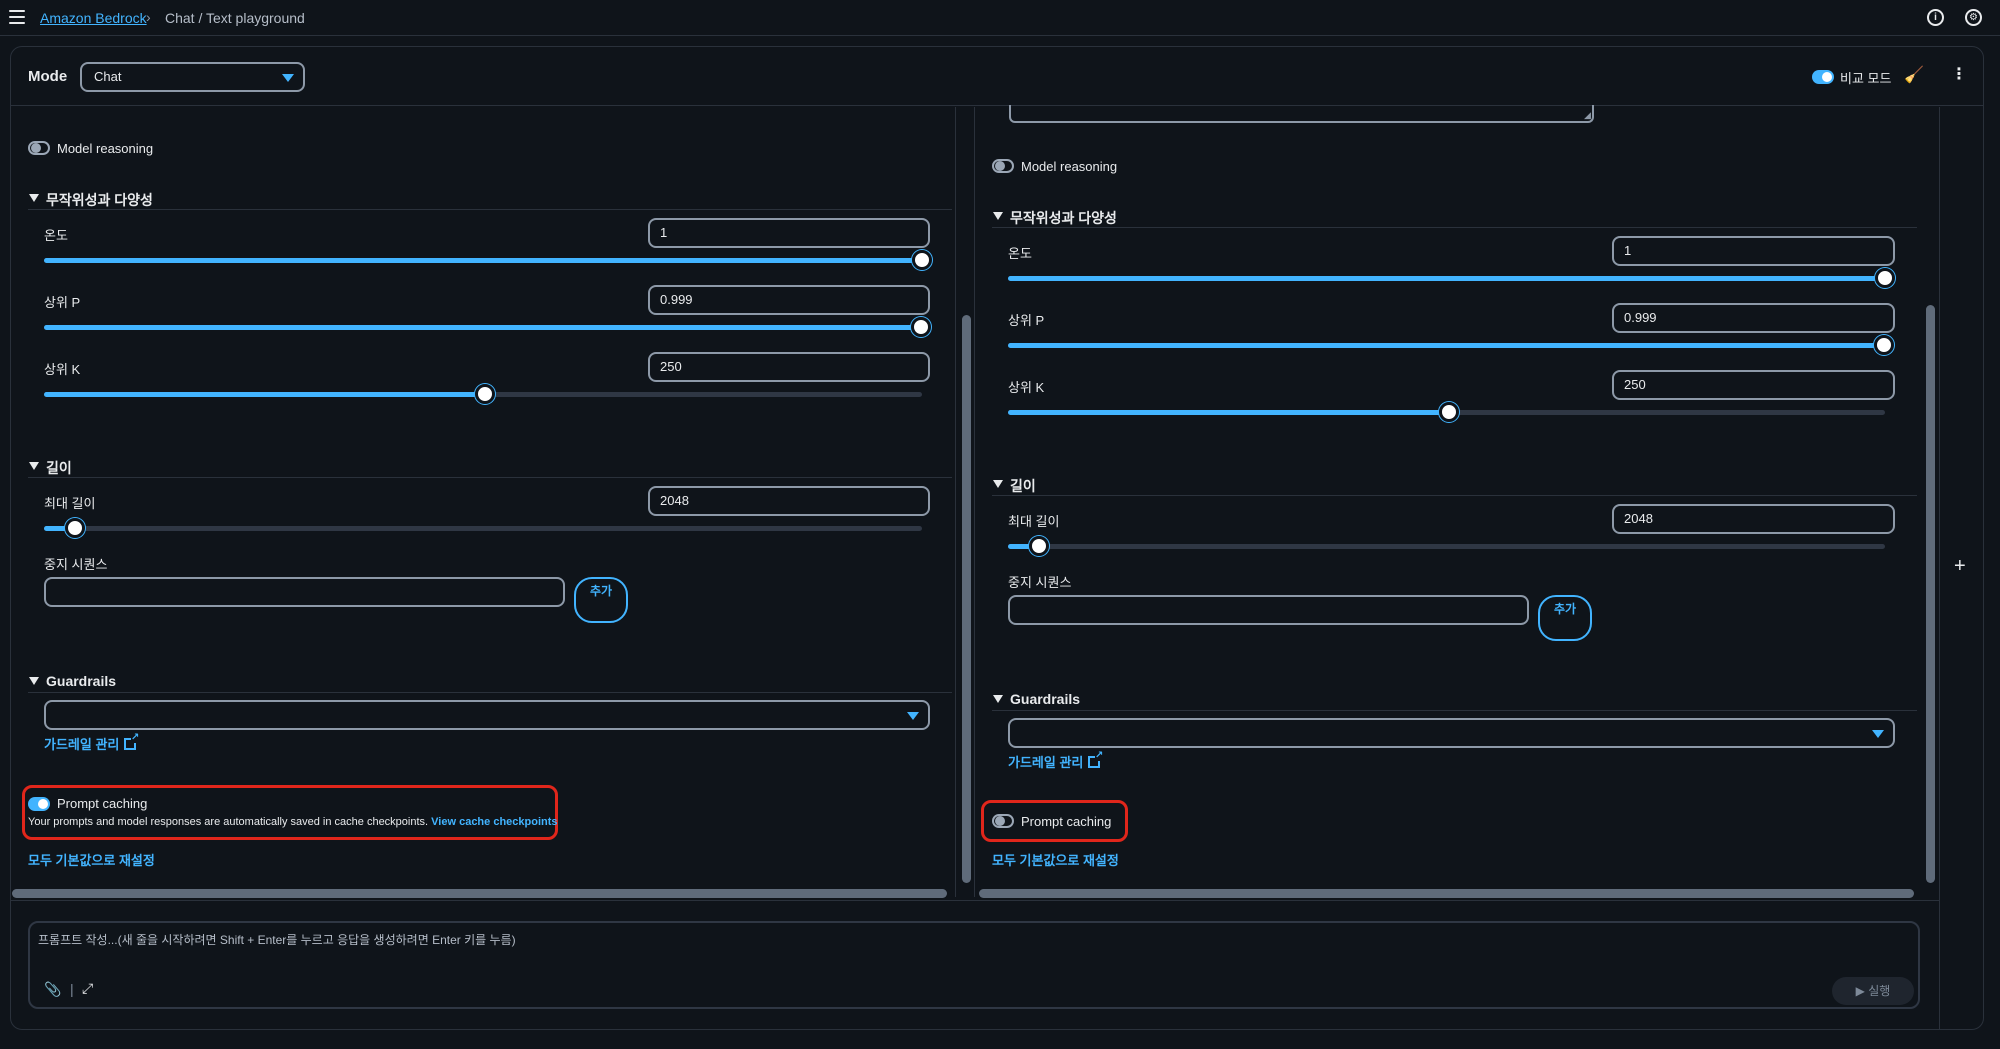  I want to click on mode-label: Mode, so click(48, 76).